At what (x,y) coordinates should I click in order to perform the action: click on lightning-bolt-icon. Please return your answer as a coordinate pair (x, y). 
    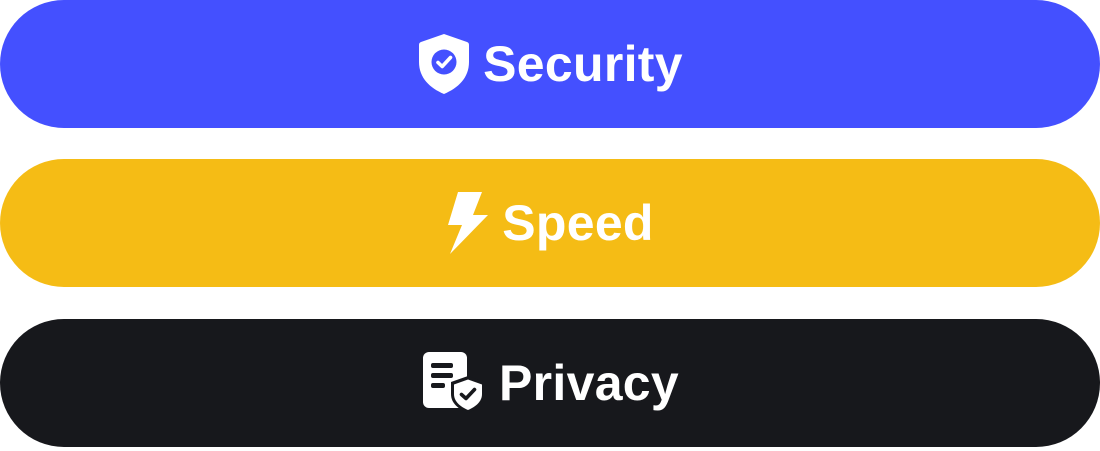
    Looking at the image, I should click on (468, 223).